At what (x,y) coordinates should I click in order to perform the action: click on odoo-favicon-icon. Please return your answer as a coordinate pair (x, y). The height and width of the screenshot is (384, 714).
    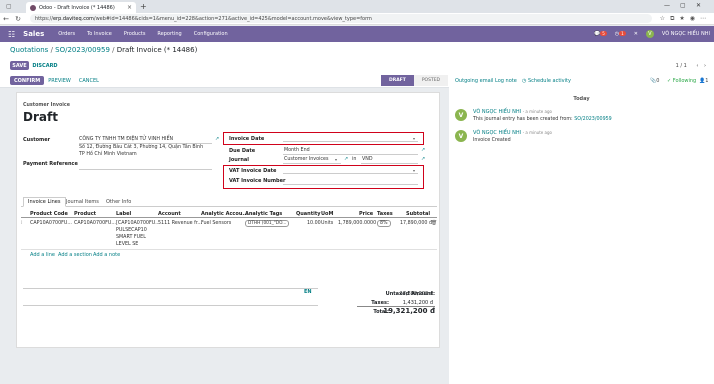
    Looking at the image, I should click on (33, 7).